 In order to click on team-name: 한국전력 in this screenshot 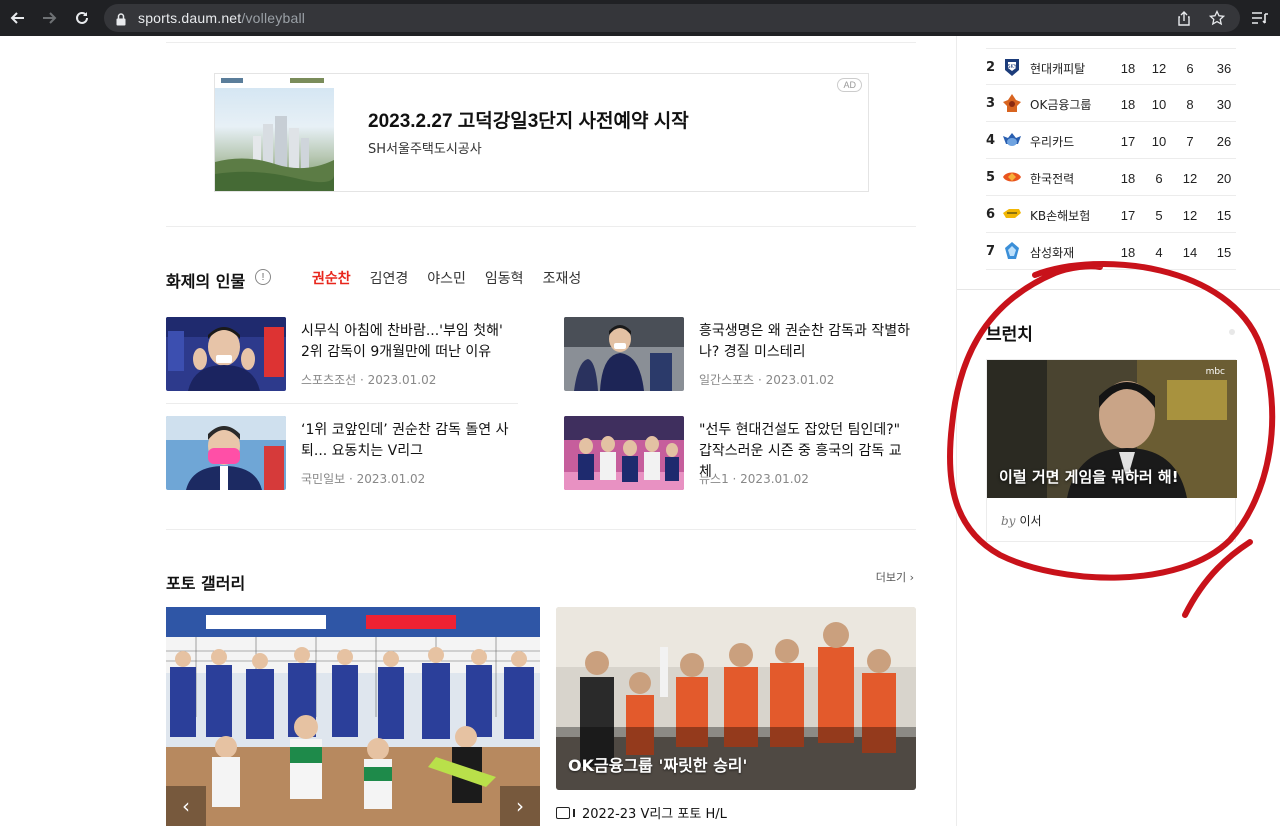, I will do `click(1052, 178)`.